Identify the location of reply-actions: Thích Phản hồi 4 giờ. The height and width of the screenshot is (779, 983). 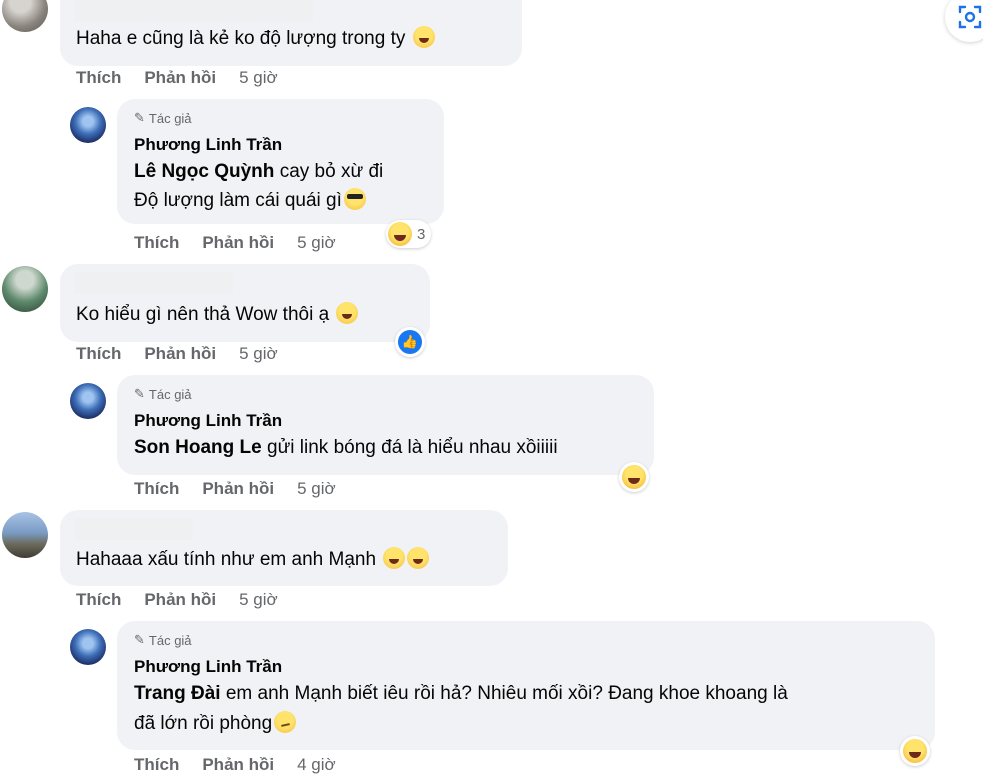
(235, 765).